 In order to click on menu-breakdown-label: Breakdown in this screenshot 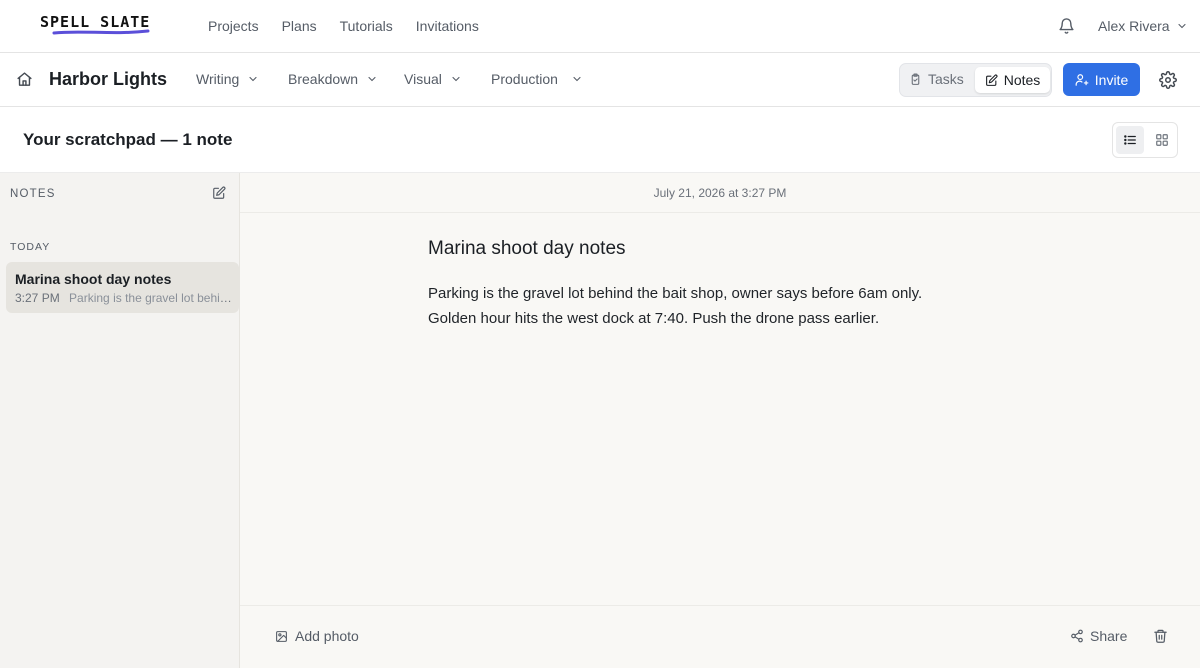, I will do `click(323, 79)`.